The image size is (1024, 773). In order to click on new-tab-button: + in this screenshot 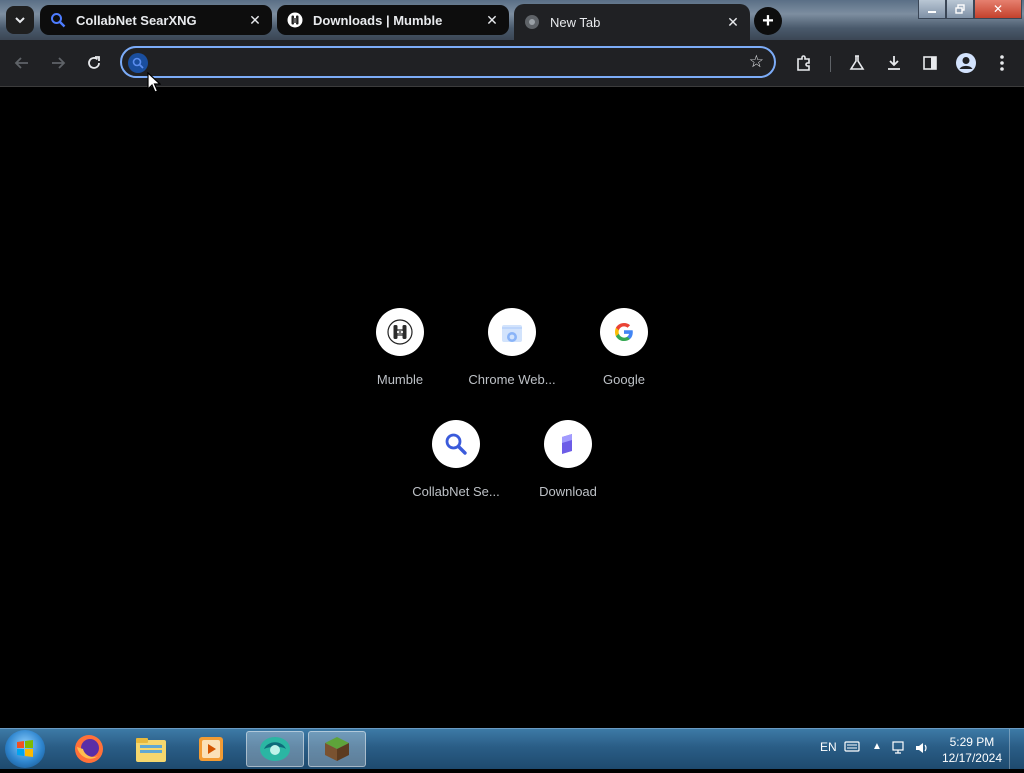, I will do `click(768, 21)`.